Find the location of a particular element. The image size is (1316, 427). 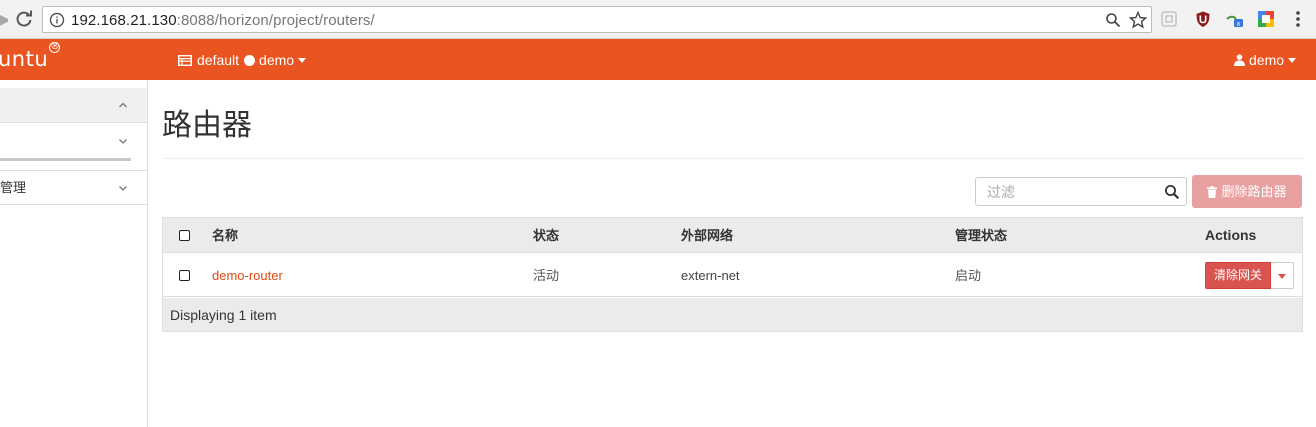

sidebar-item-admin: 管理 is located at coordinates (73, 187).